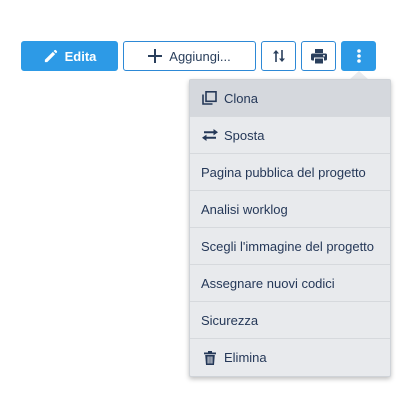 The image size is (411, 411). I want to click on menu-item-label: Elimina, so click(245, 357).